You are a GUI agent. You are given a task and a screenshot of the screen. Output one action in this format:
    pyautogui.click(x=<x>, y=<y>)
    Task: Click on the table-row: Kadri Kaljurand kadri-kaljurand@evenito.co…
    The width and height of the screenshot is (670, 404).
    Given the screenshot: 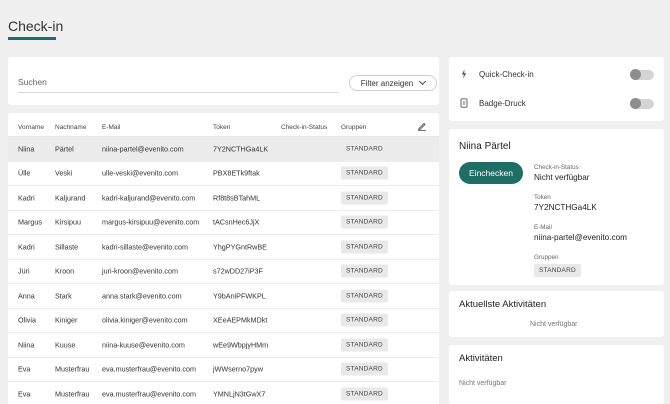 What is the action you would take?
    pyautogui.click(x=223, y=198)
    